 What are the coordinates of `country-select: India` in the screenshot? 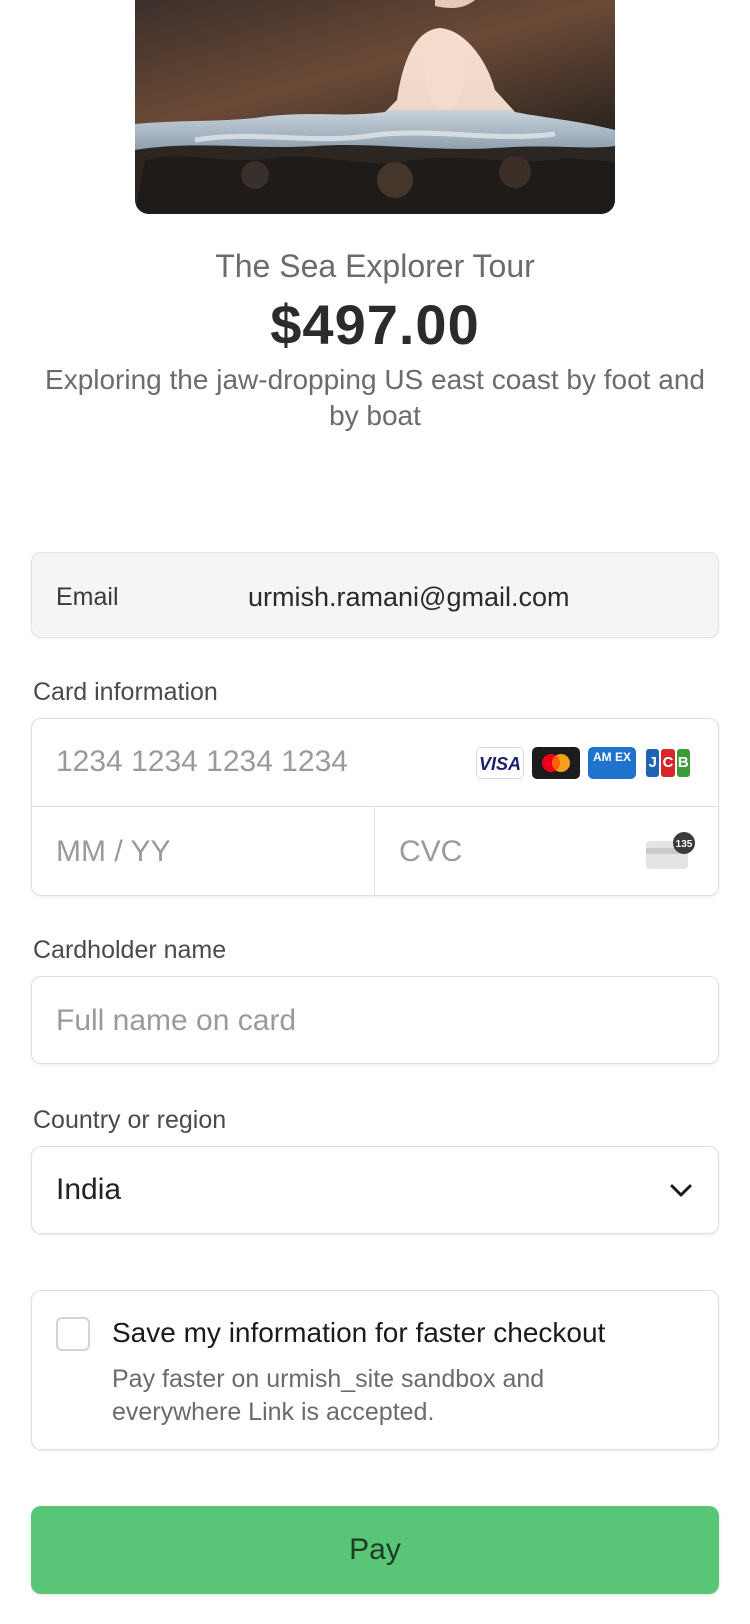 It's located at (375, 1190).